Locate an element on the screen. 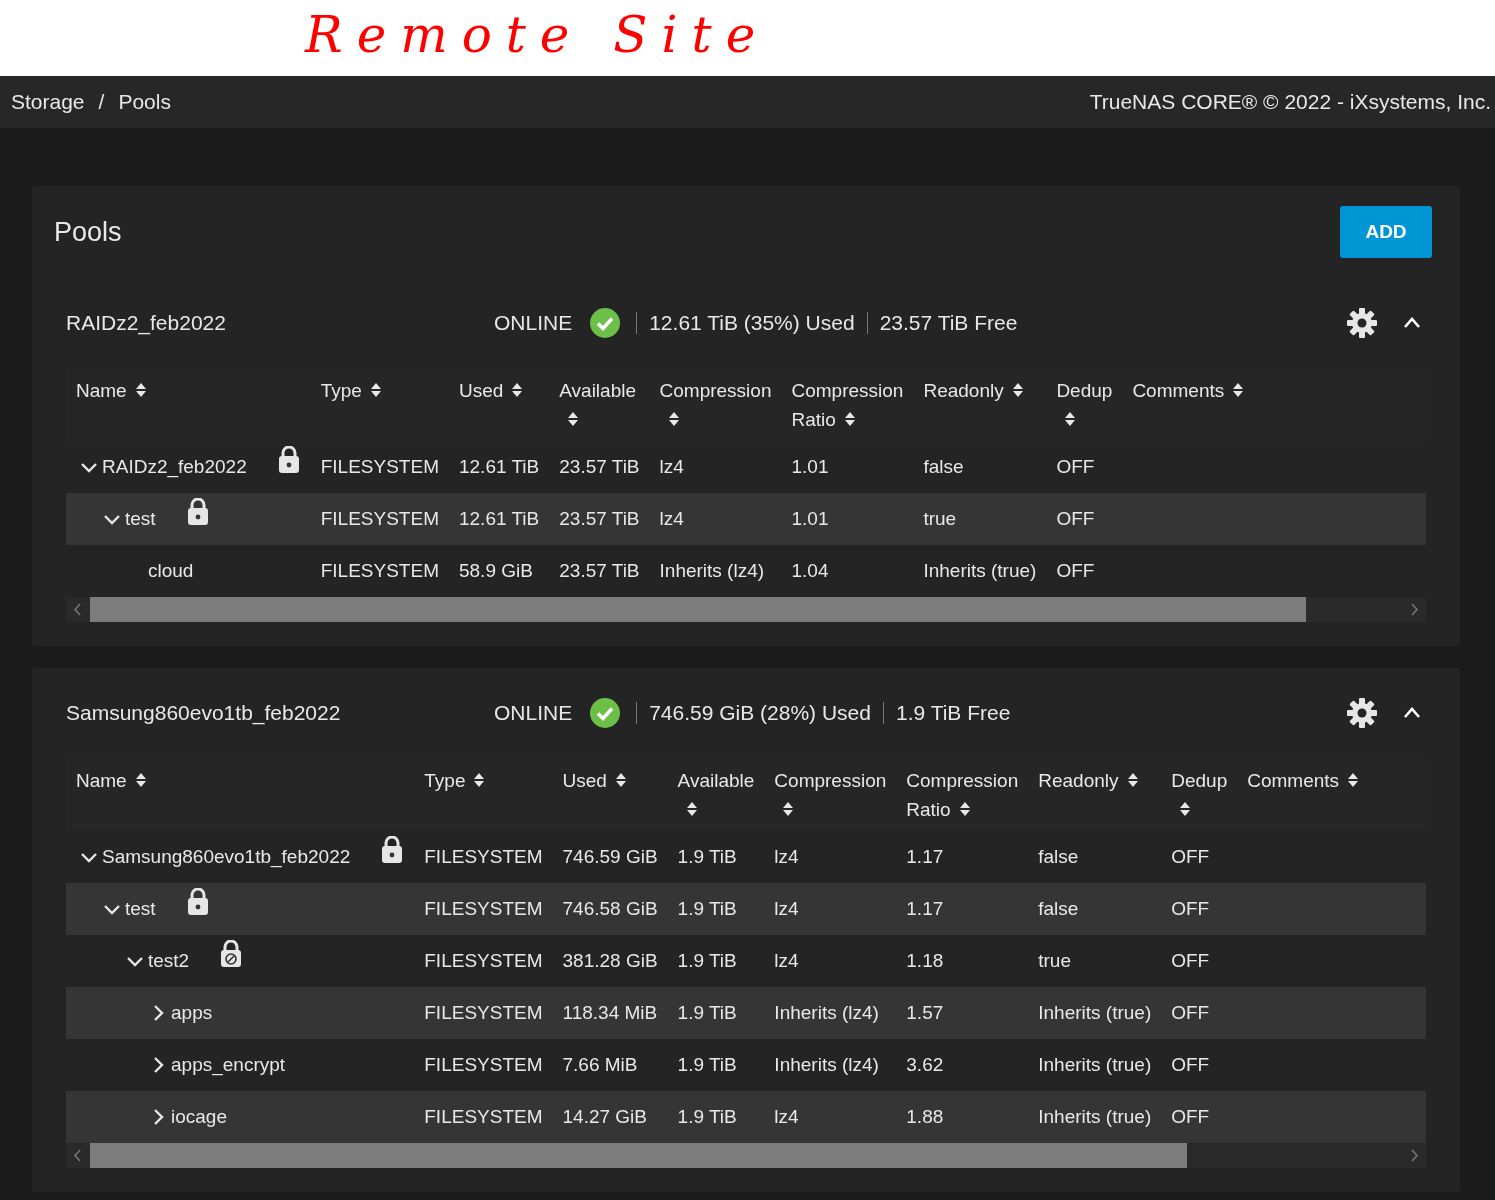  pool-name: RAIDz2_feb2022 is located at coordinates (146, 323).